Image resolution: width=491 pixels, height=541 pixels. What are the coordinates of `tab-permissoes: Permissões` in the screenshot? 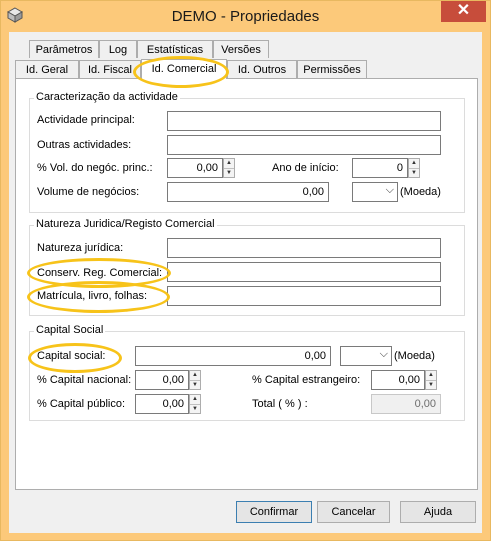 It's located at (332, 69).